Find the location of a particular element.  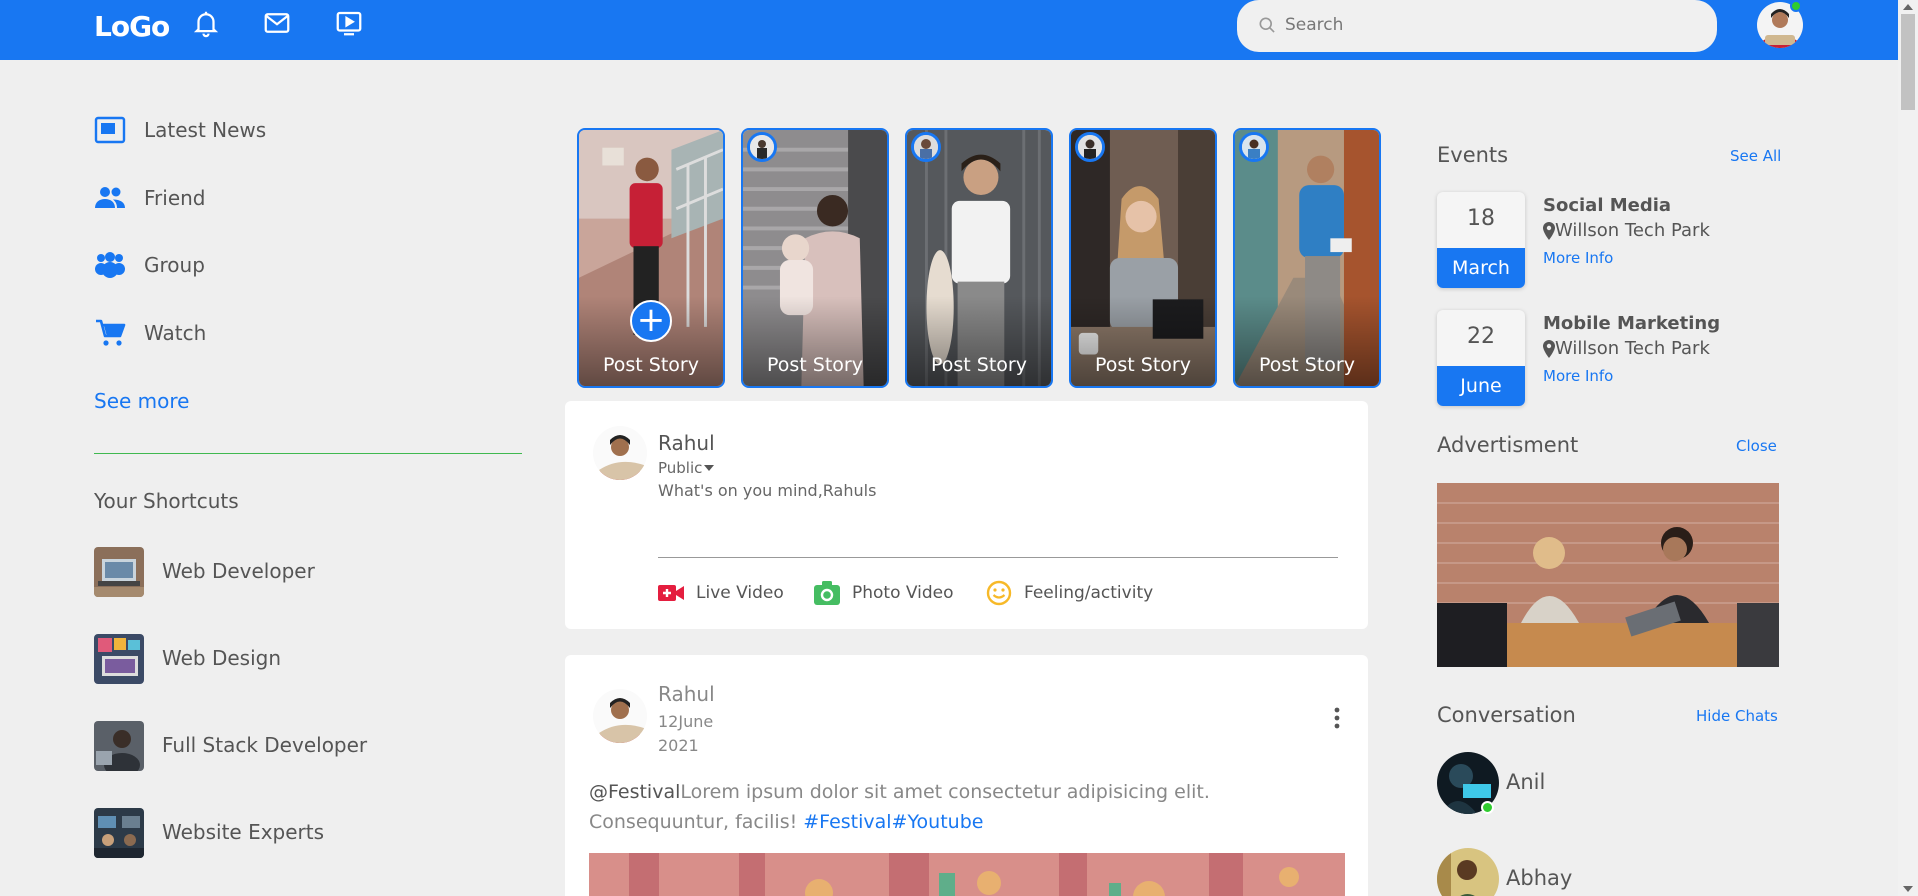

sidebar-item-label: Group is located at coordinates (174, 265).